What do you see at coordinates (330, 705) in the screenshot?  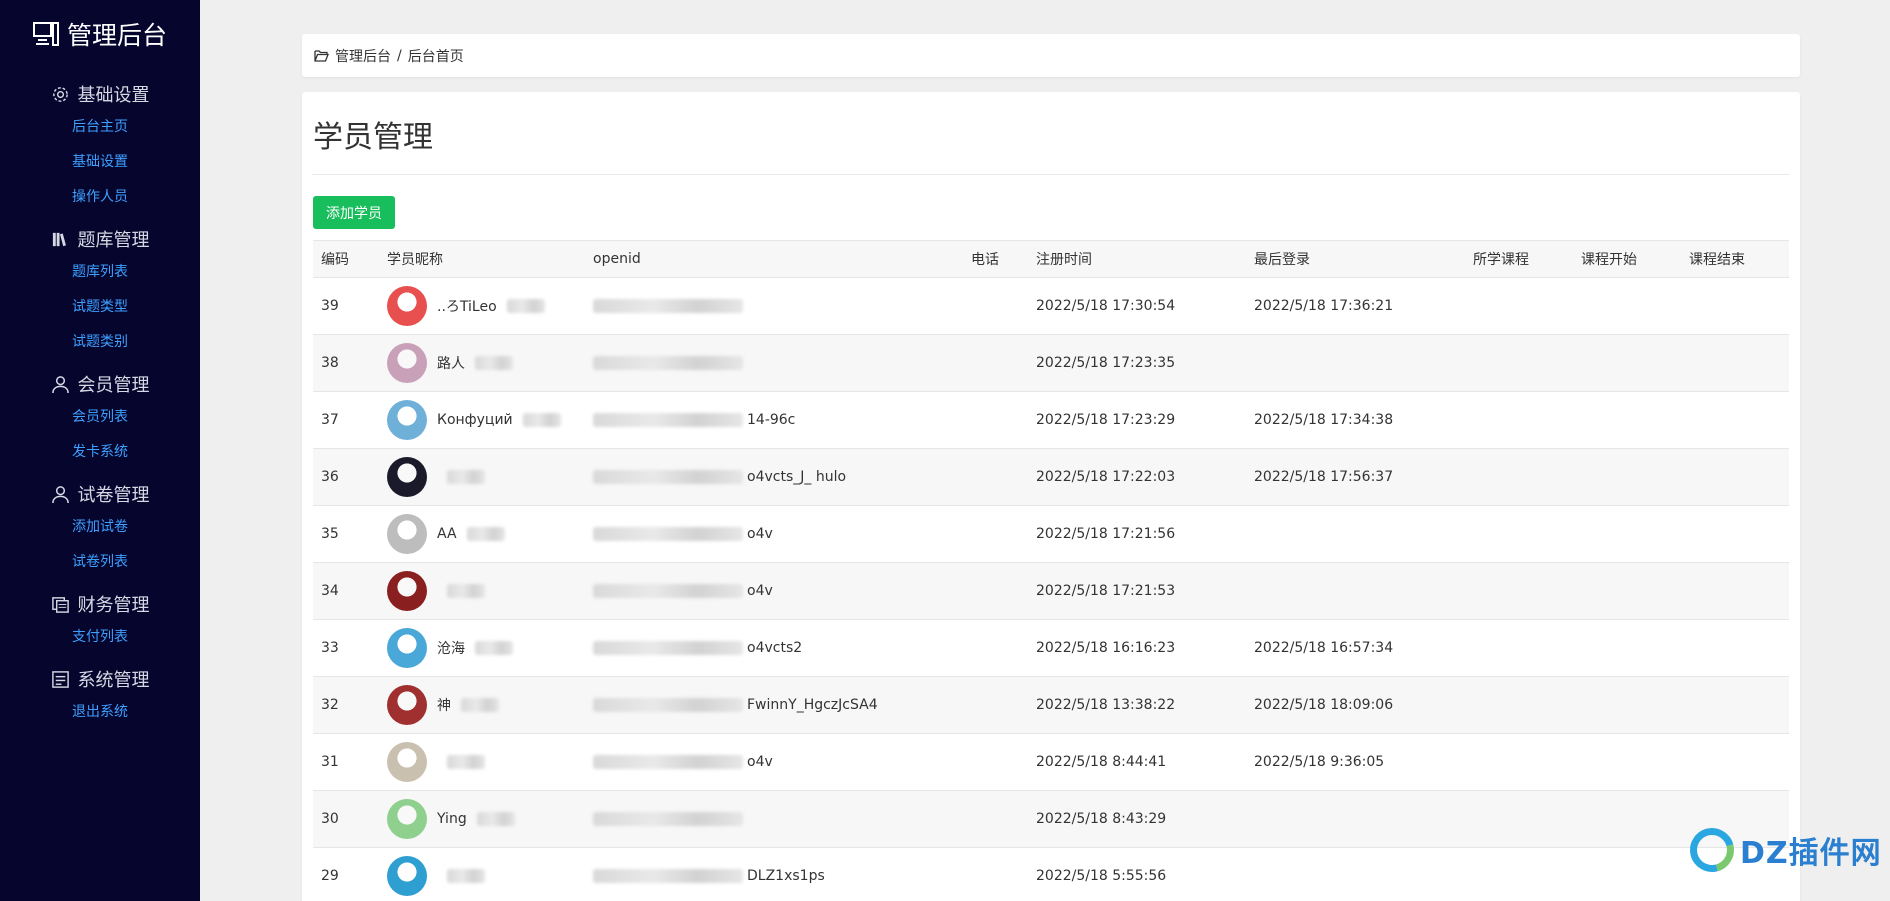 I see `cell-id: 32` at bounding box center [330, 705].